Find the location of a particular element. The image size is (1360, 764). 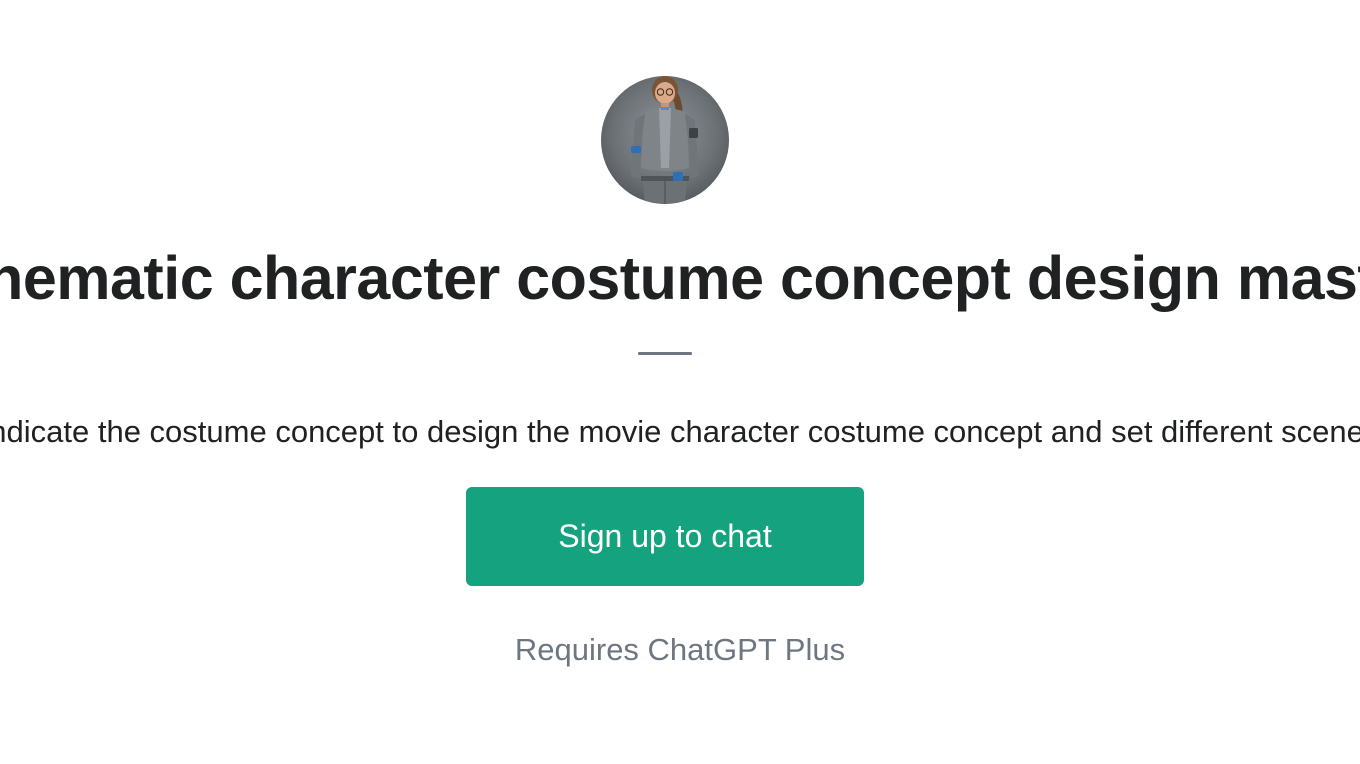

gpt-avatar is located at coordinates (665, 140).